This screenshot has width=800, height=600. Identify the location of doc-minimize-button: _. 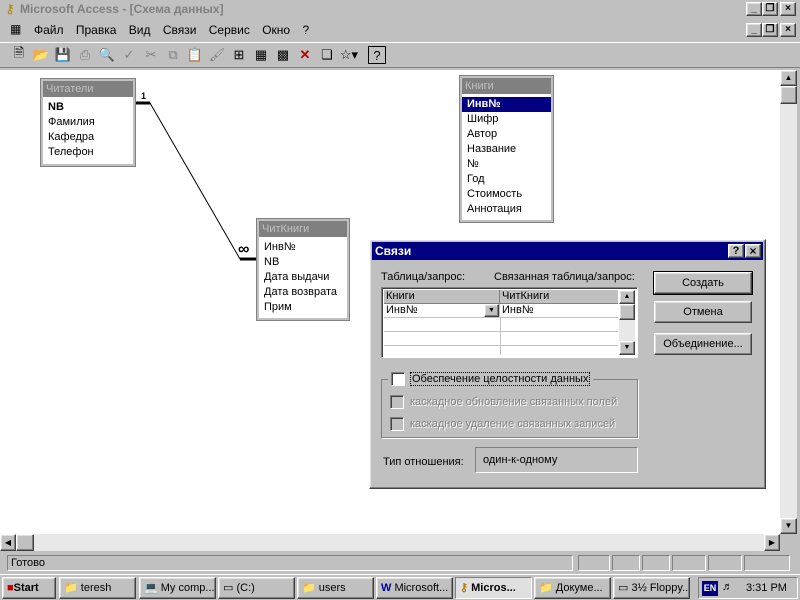
(754, 30).